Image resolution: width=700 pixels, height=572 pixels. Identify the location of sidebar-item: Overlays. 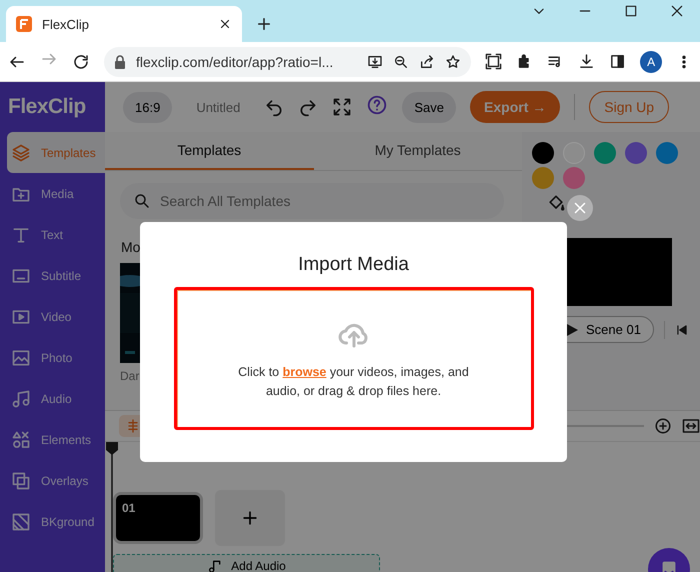
(52, 480).